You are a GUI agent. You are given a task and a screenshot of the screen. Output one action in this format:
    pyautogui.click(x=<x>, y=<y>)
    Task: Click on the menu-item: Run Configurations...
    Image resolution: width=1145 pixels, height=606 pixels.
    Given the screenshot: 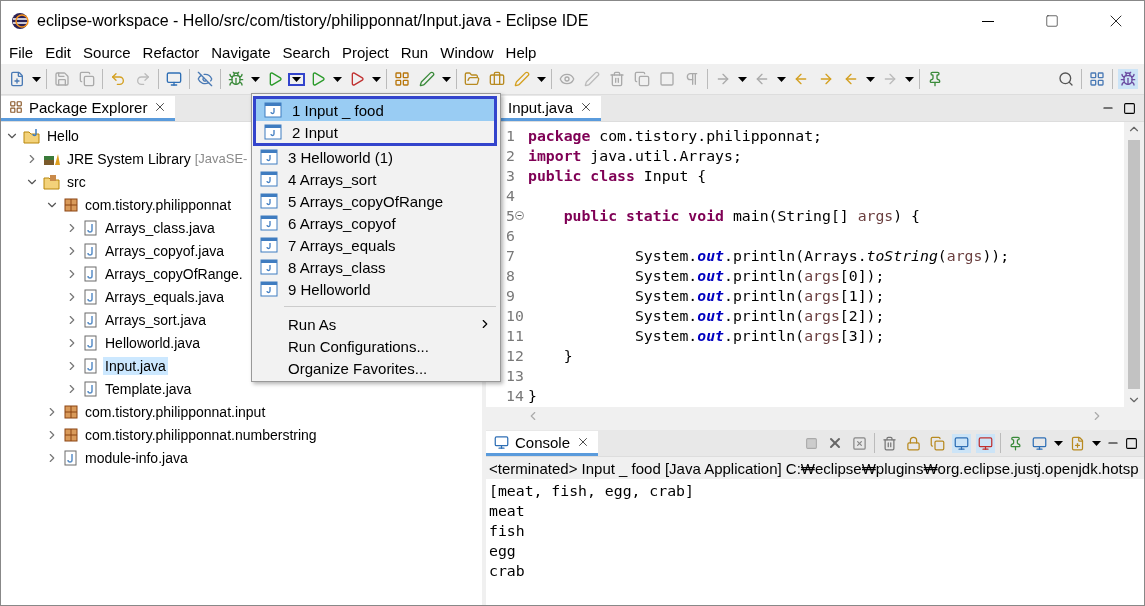 What is the action you would take?
    pyautogui.click(x=376, y=346)
    